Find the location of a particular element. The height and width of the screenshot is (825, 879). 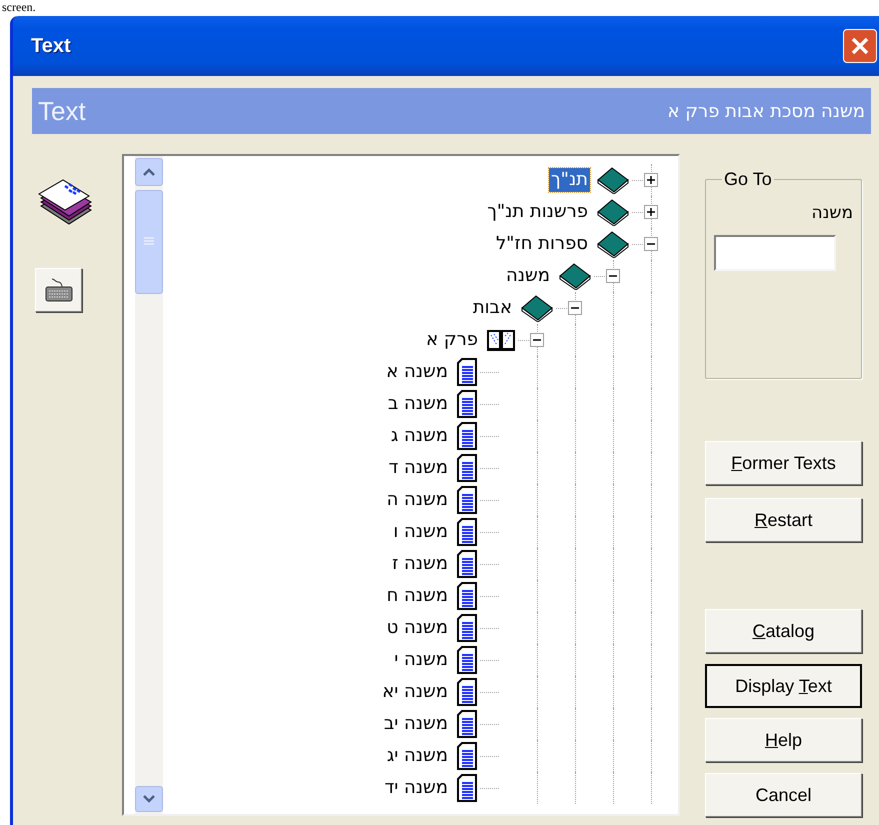

close-button is located at coordinates (860, 46).